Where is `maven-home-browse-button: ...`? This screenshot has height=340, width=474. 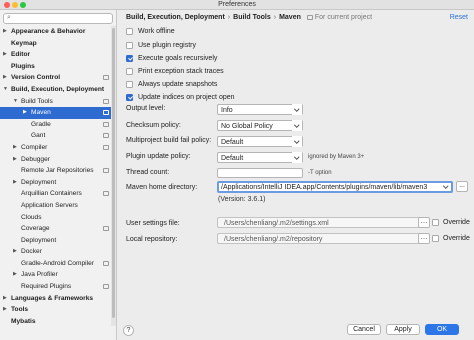 maven-home-browse-button: ... is located at coordinates (462, 186).